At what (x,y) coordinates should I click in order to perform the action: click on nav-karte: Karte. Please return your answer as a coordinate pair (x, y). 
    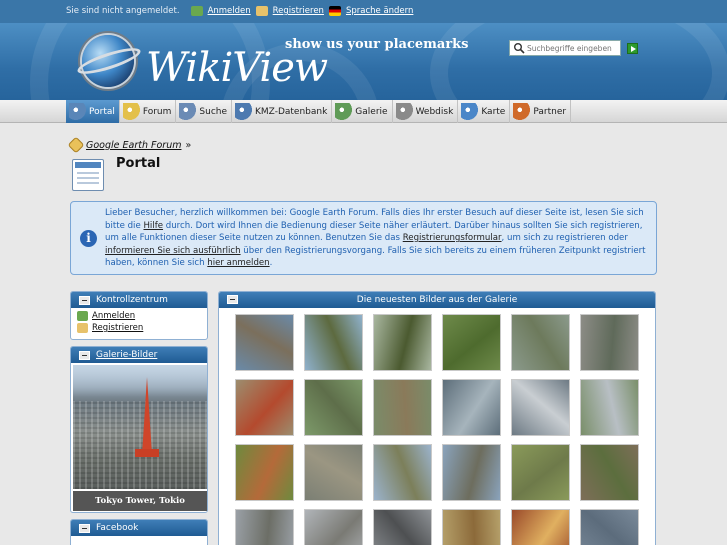
    Looking at the image, I should click on (484, 111).